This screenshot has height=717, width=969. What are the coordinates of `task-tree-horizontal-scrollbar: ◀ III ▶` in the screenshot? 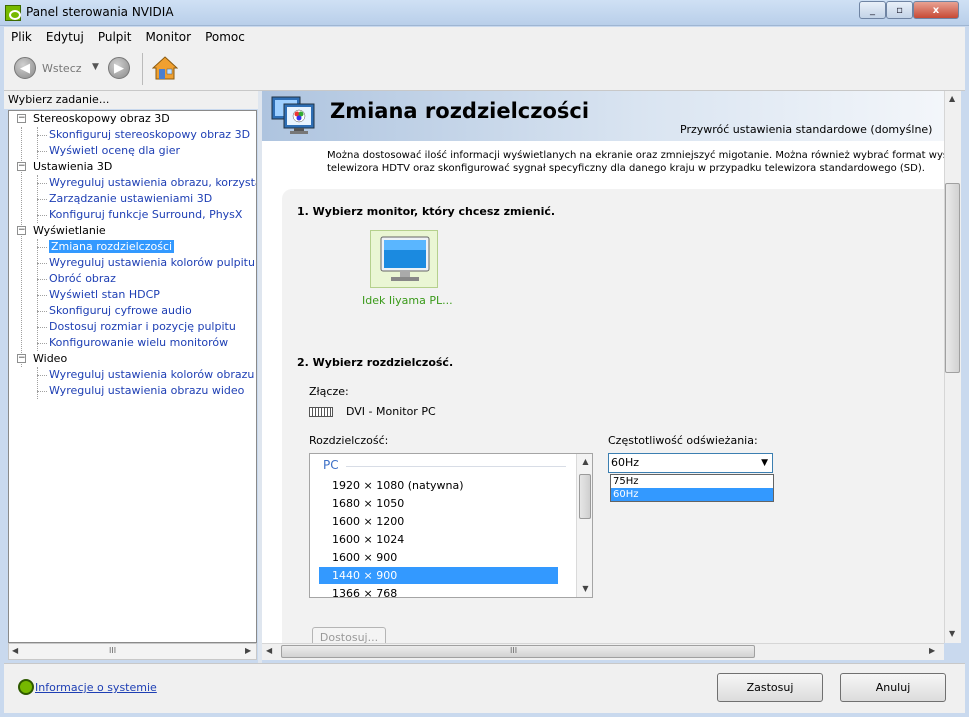 It's located at (132, 651).